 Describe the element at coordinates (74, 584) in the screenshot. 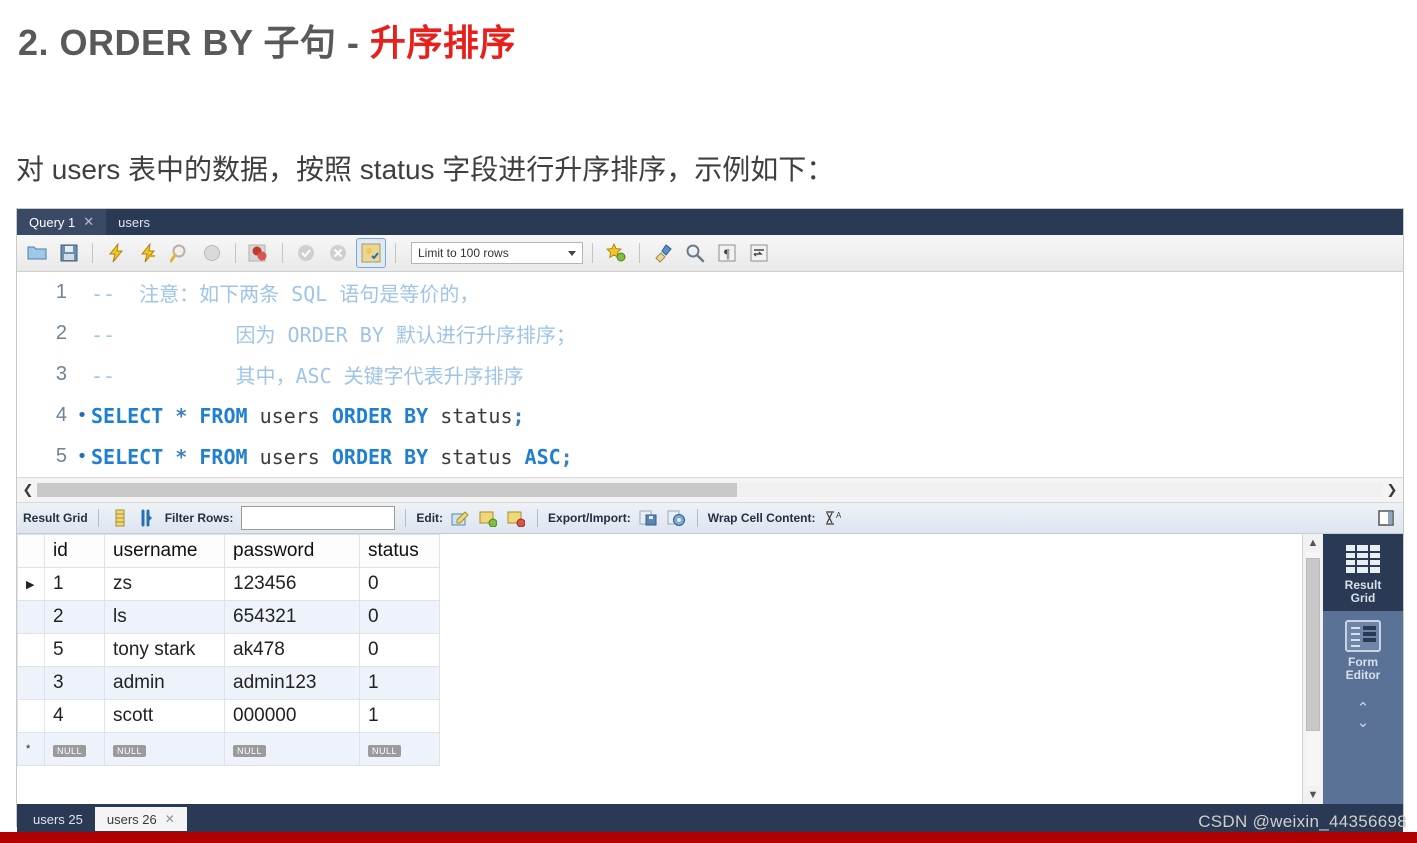

I see `cell-id: 1` at that location.